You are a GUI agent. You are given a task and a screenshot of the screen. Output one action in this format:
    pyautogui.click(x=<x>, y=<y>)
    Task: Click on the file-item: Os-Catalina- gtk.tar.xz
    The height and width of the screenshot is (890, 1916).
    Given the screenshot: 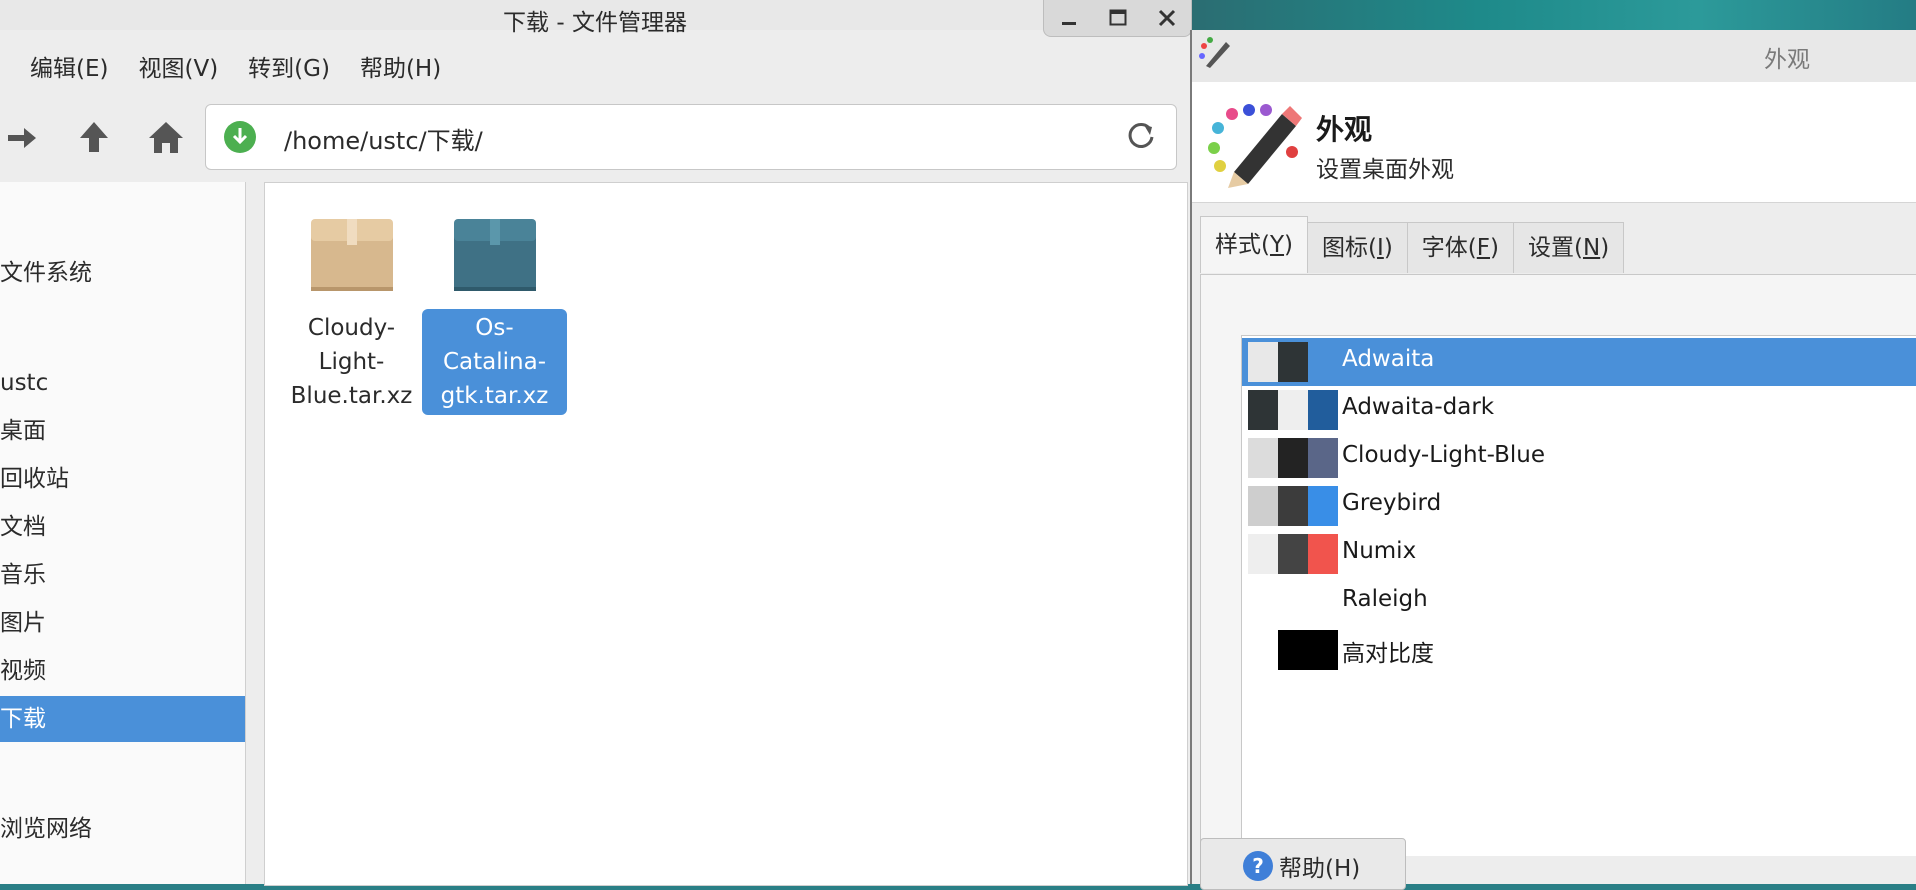 What is the action you would take?
    pyautogui.click(x=494, y=299)
    